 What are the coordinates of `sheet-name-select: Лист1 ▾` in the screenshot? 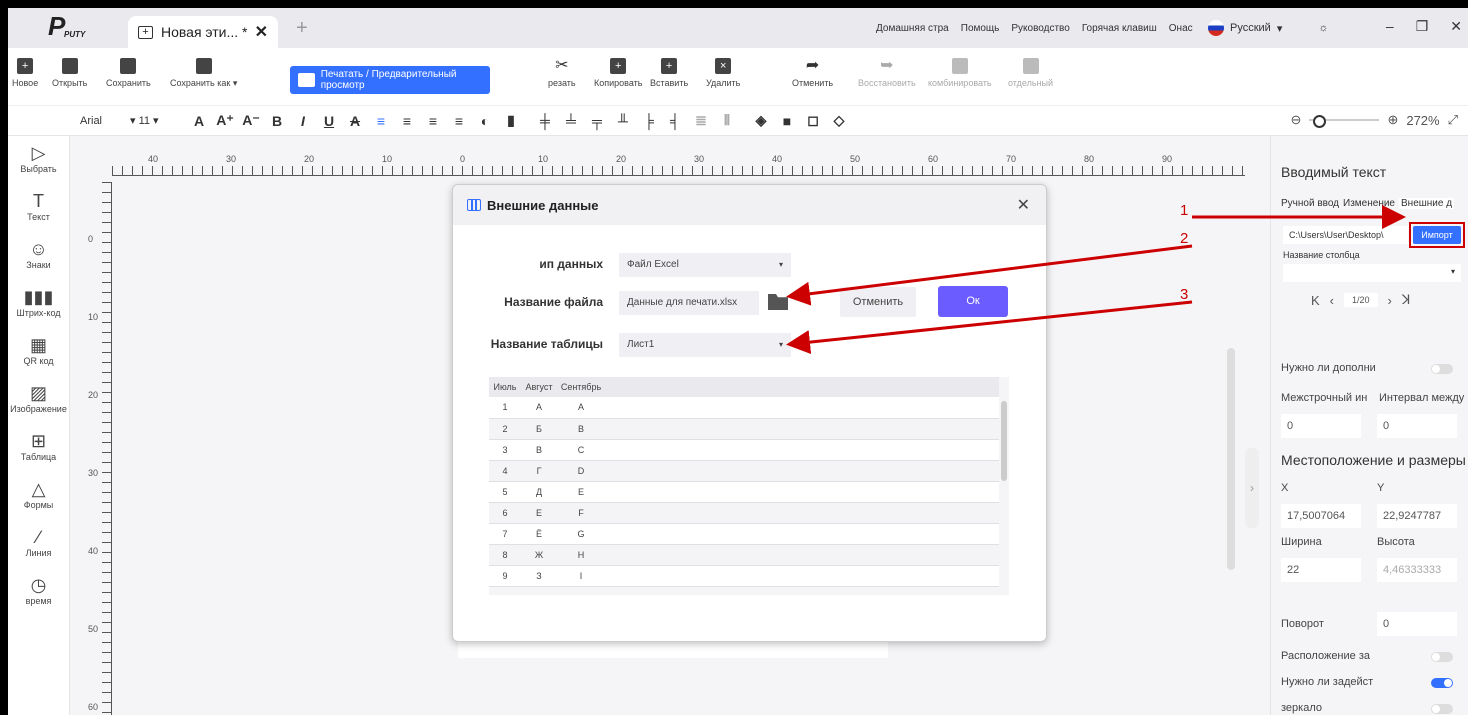 It's located at (705, 345).